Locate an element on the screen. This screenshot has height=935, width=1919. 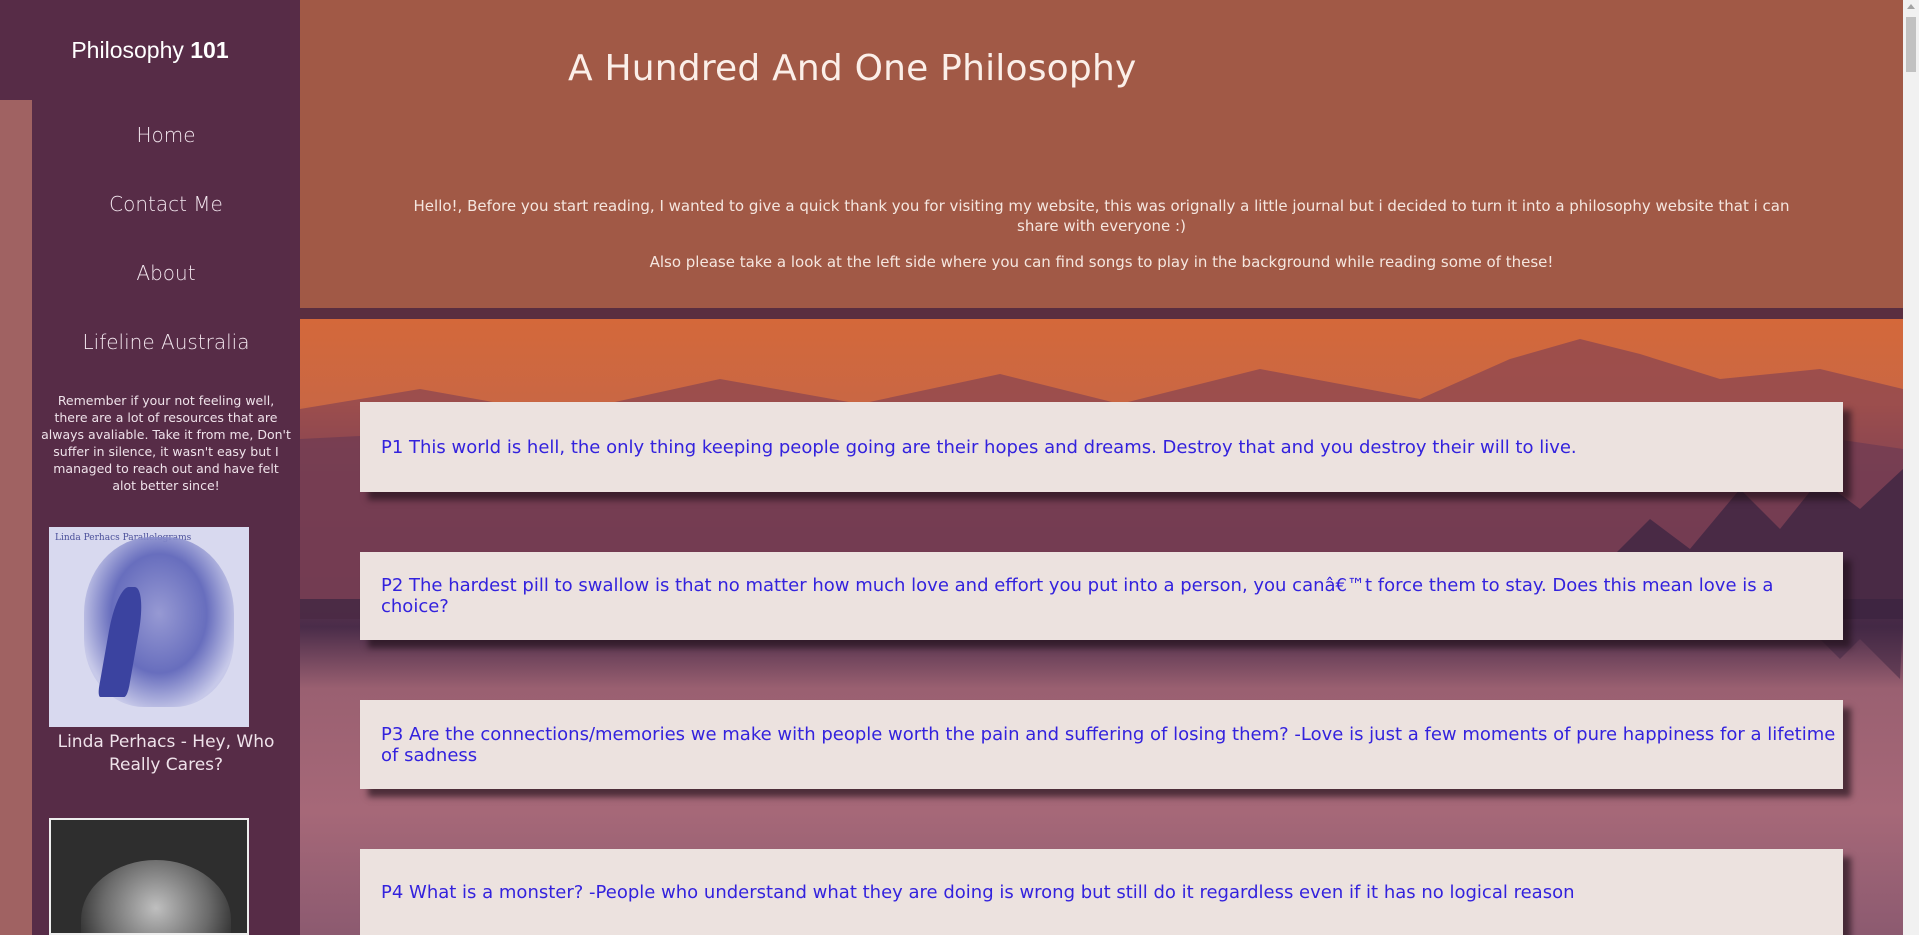
site-brand: Philosophy 101 is located at coordinates (150, 50).